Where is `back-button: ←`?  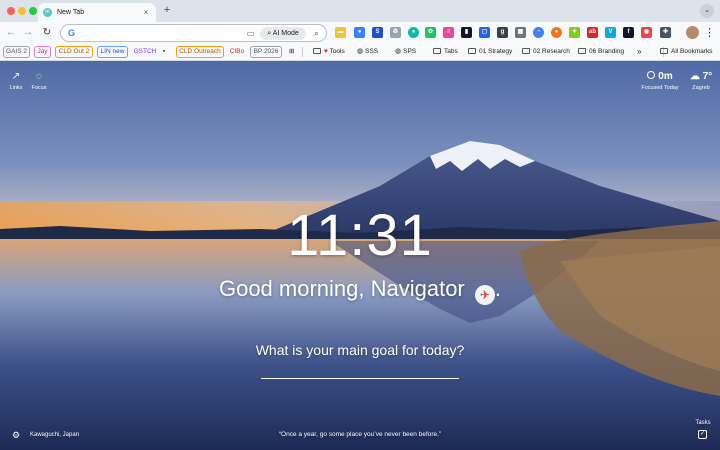
back-button: ← is located at coordinates (11, 33).